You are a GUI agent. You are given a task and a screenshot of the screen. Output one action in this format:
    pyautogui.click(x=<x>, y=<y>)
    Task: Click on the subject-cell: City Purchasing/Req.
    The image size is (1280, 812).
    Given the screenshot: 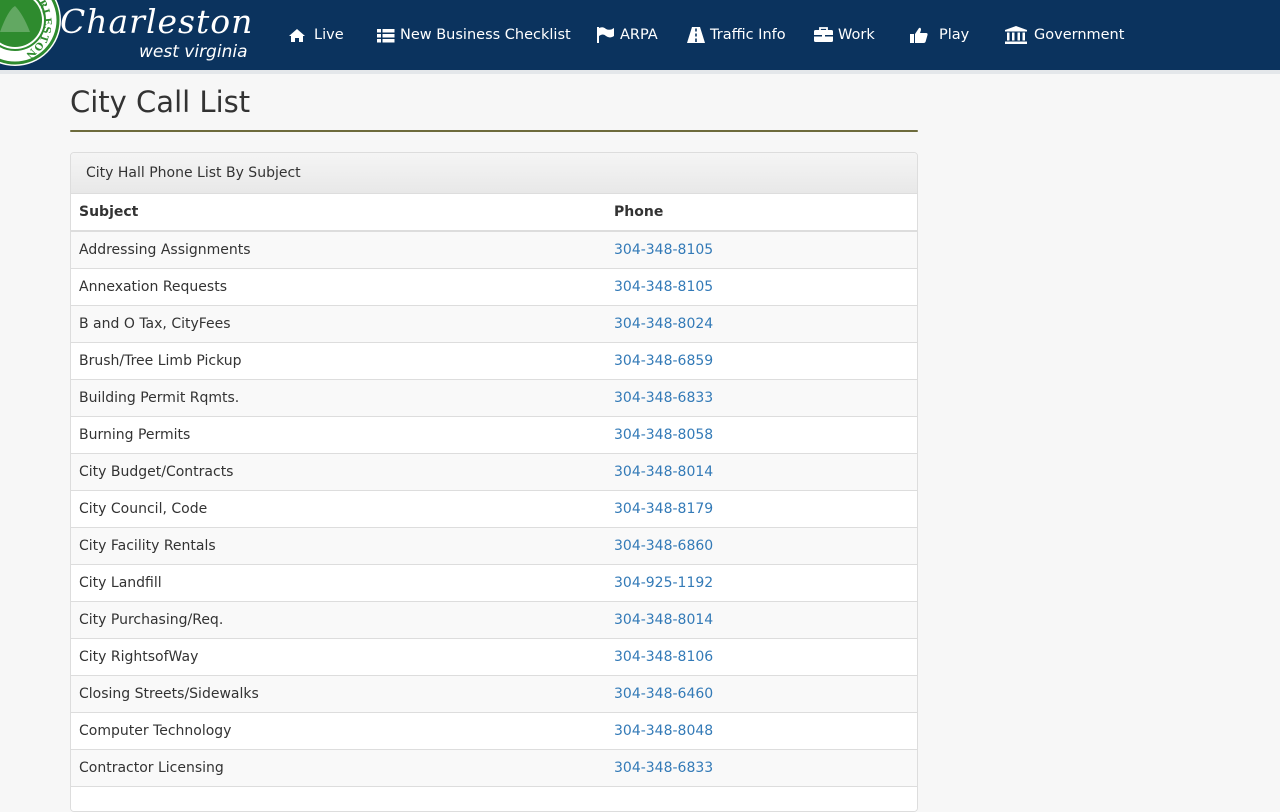 What is the action you would take?
    pyautogui.click(x=338, y=619)
    